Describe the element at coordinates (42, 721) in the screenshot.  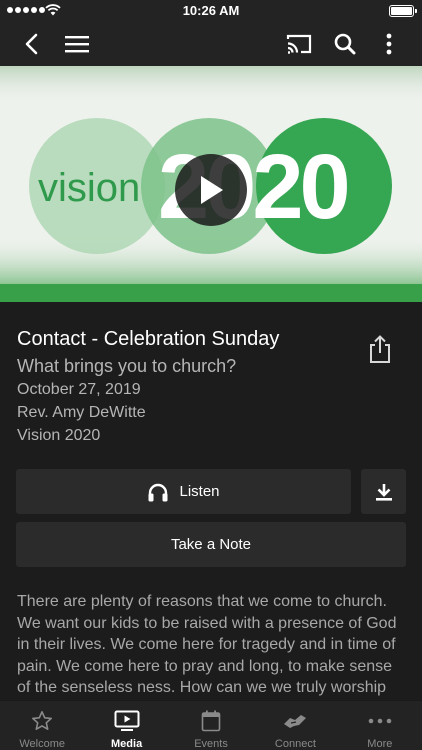
I see `star-icon` at that location.